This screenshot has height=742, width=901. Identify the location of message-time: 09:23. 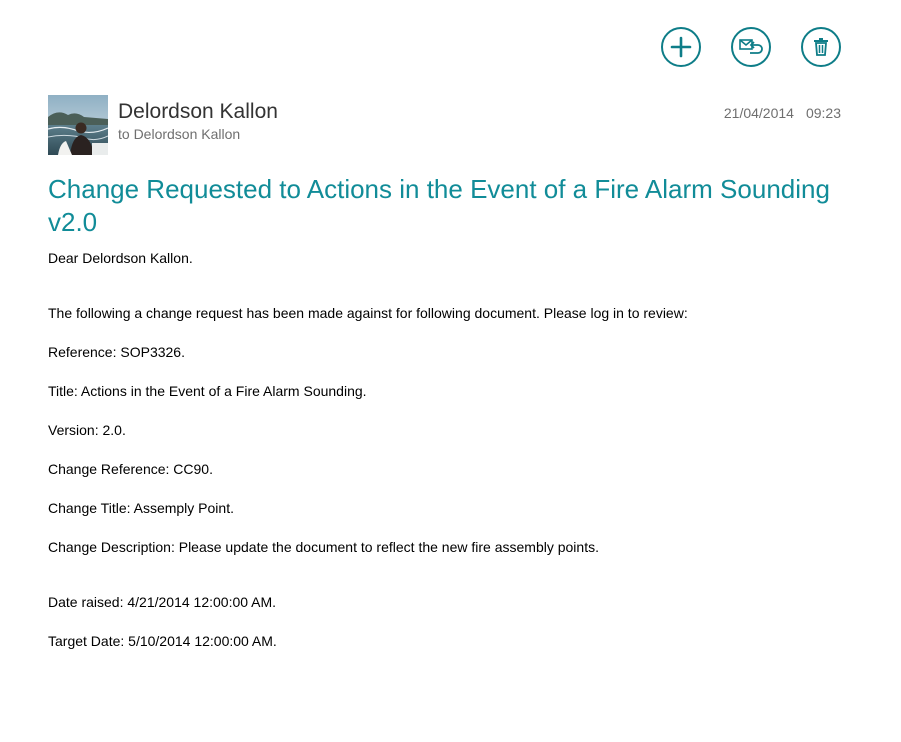
(823, 113).